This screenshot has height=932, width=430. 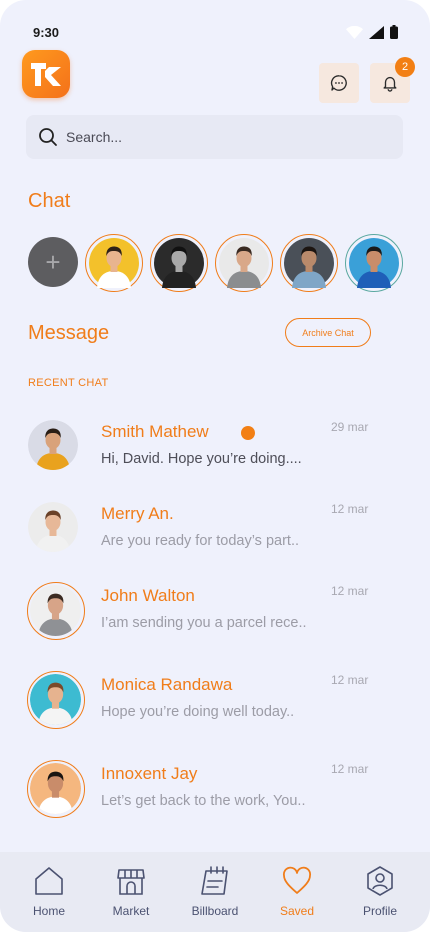 I want to click on nav-item-billboard: Billboard, so click(x=215, y=892).